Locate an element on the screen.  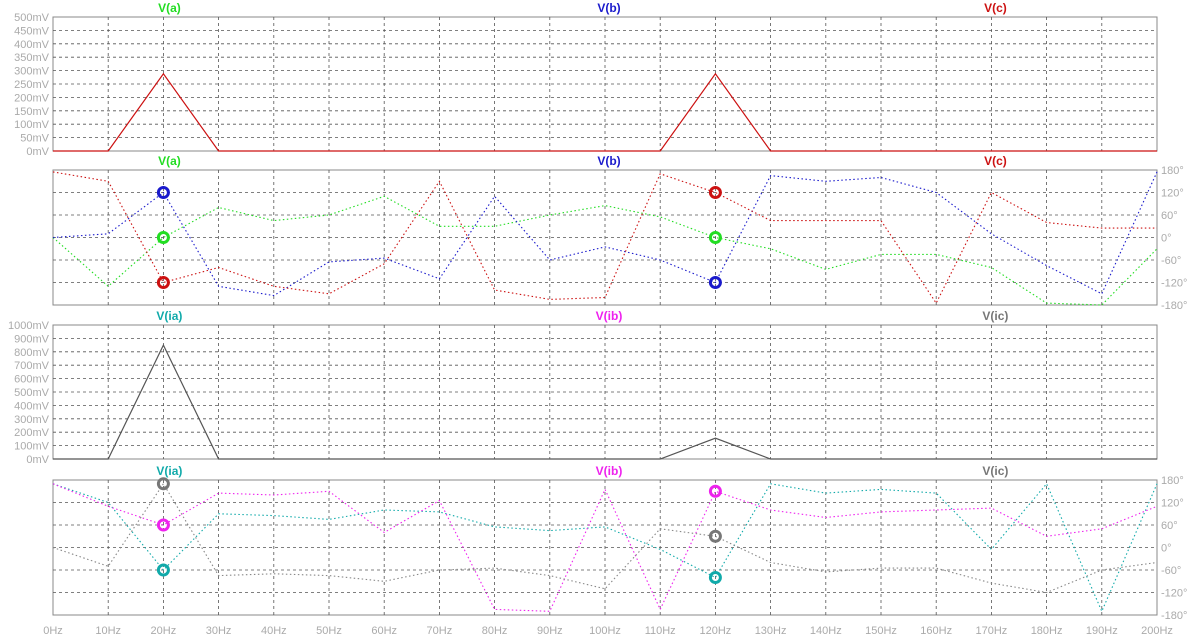
x-tick-label: 20Hz is located at coordinates (164, 631).